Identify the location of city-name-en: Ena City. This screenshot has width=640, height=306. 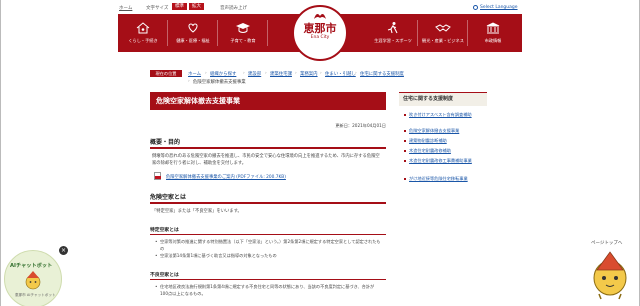
(320, 37).